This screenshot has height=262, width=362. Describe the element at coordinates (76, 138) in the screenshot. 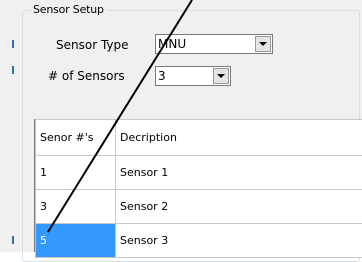

I see `column-header-number: Senor #'s` at that location.